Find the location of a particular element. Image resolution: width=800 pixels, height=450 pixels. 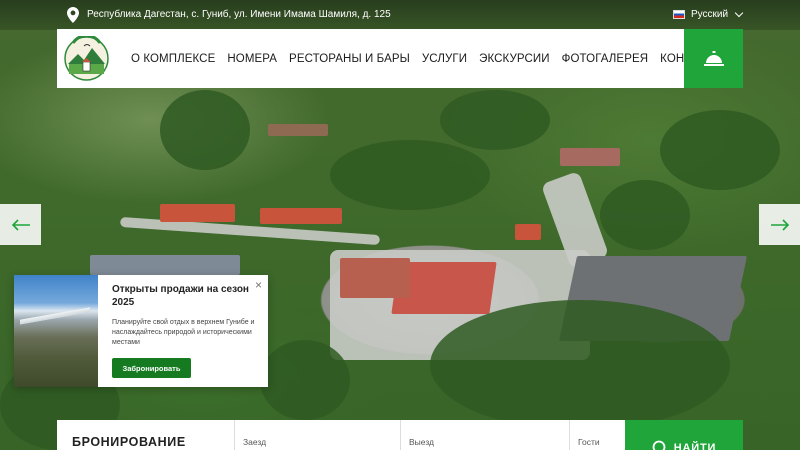

resort-logo-icon is located at coordinates (86, 58).